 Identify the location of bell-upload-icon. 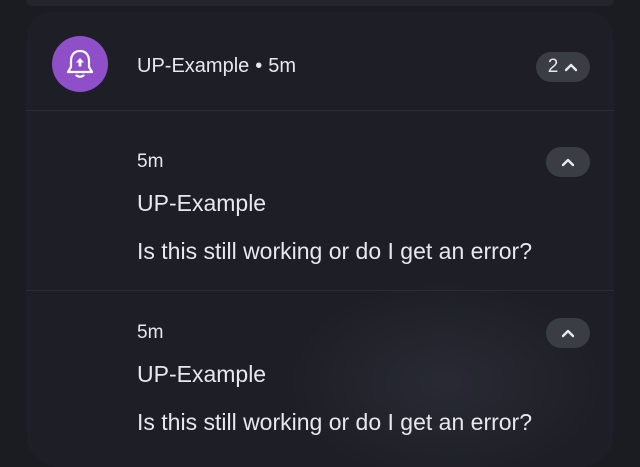
(80, 63).